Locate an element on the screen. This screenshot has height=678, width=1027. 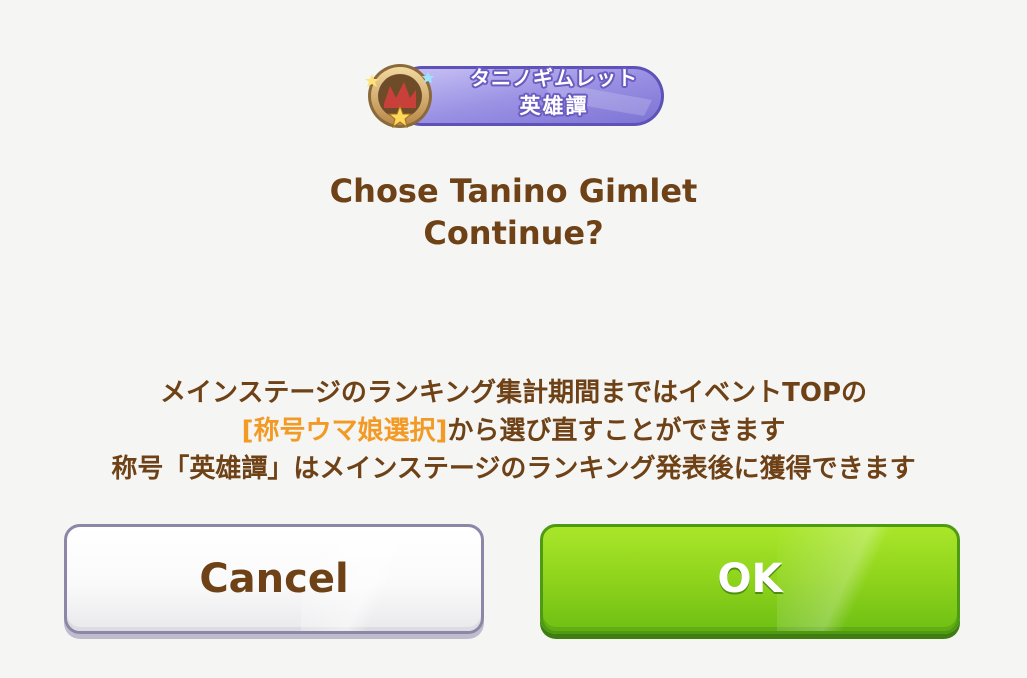
badge-character-name: タニノギムレット is located at coordinates (554, 78).